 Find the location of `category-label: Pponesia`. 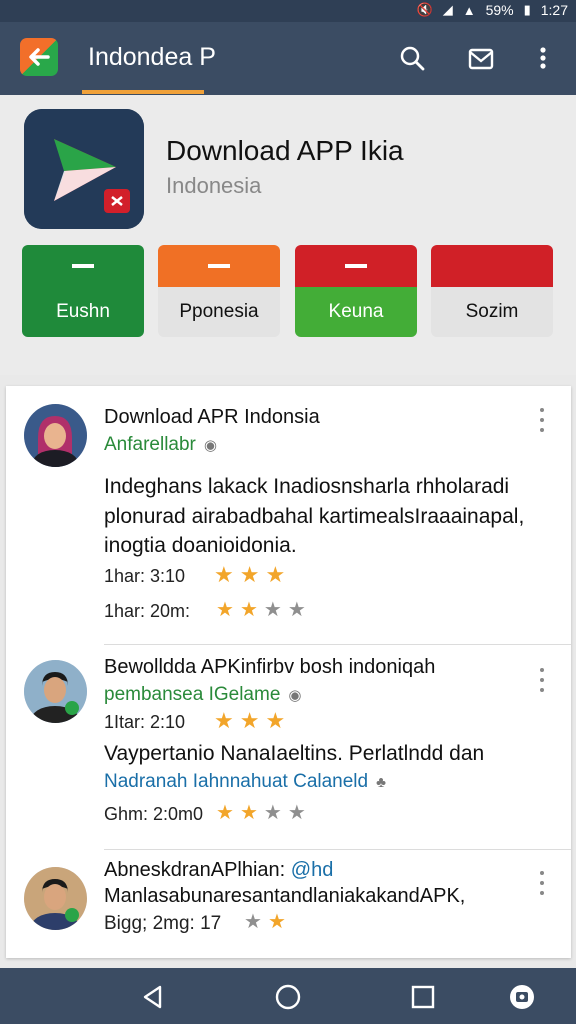

category-label: Pponesia is located at coordinates (219, 312).